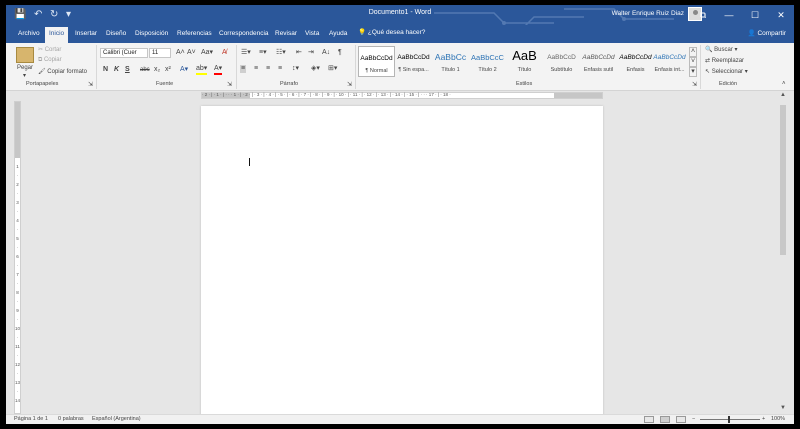 Image resolution: width=800 pixels, height=429 pixels. I want to click on ribbon-display-options-button: ⧉, so click(703, 15).